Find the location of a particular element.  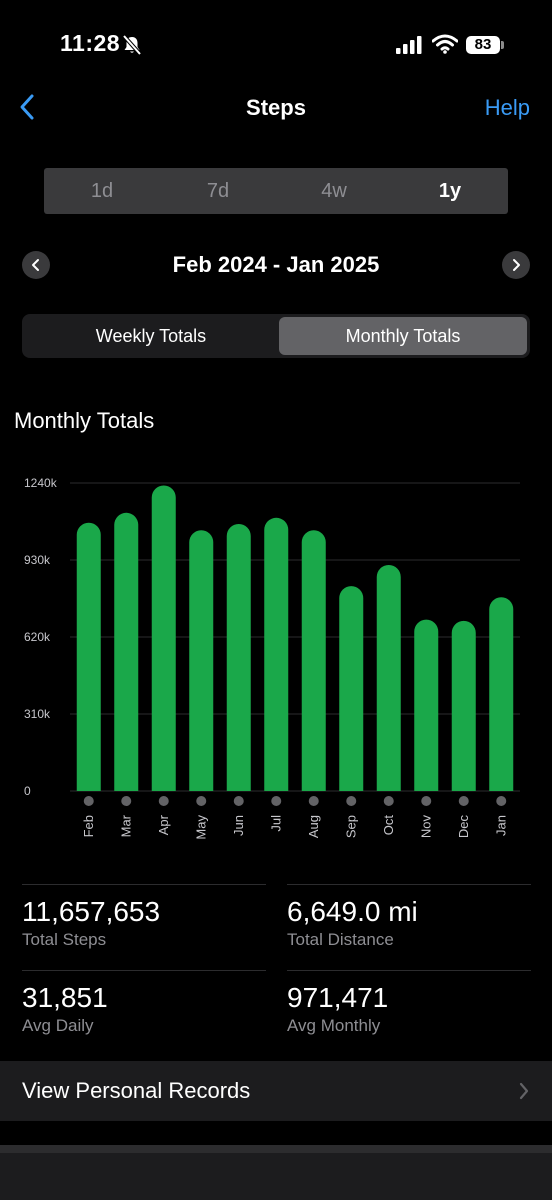

bar-may is located at coordinates (201, 660).